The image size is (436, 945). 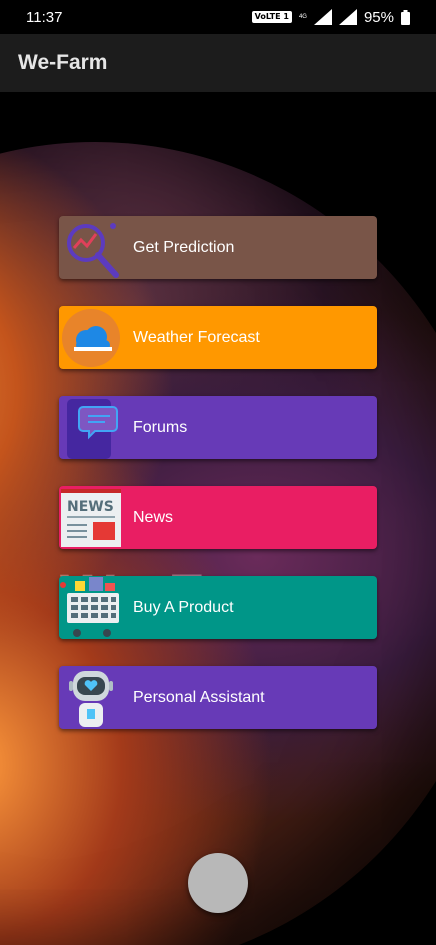 What do you see at coordinates (91, 607) in the screenshot?
I see `shopping-cart-icon` at bounding box center [91, 607].